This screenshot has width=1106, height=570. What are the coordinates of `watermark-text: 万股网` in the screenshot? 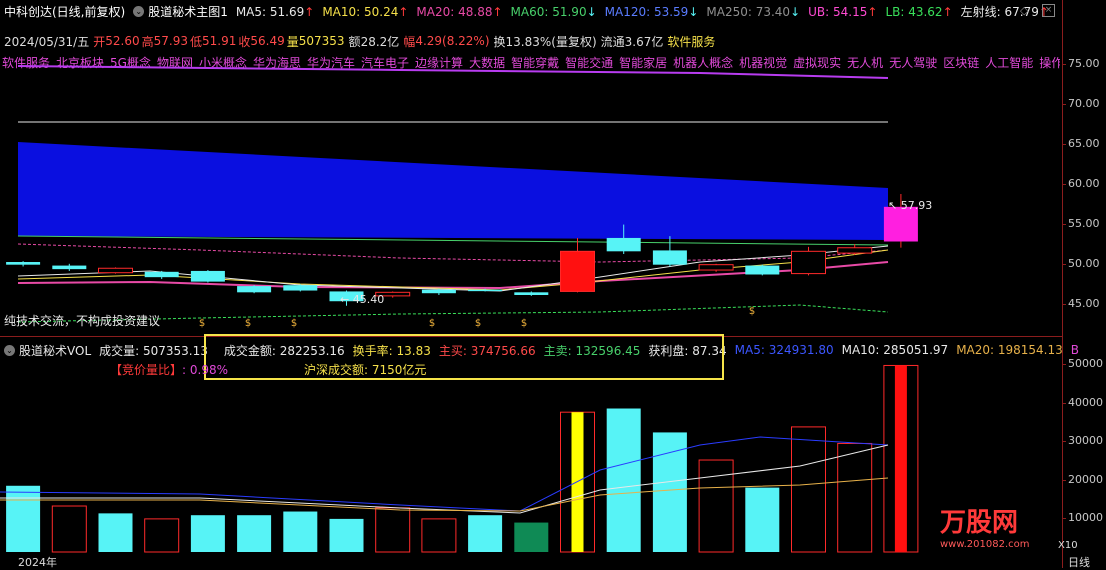 It's located at (979, 523).